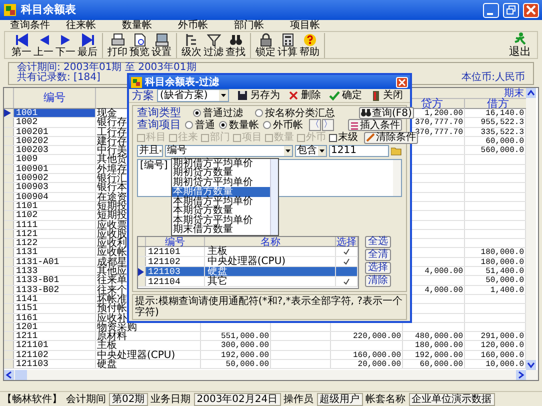 The image size is (542, 406). I want to click on toolbar-button: 级次, so click(191, 45).